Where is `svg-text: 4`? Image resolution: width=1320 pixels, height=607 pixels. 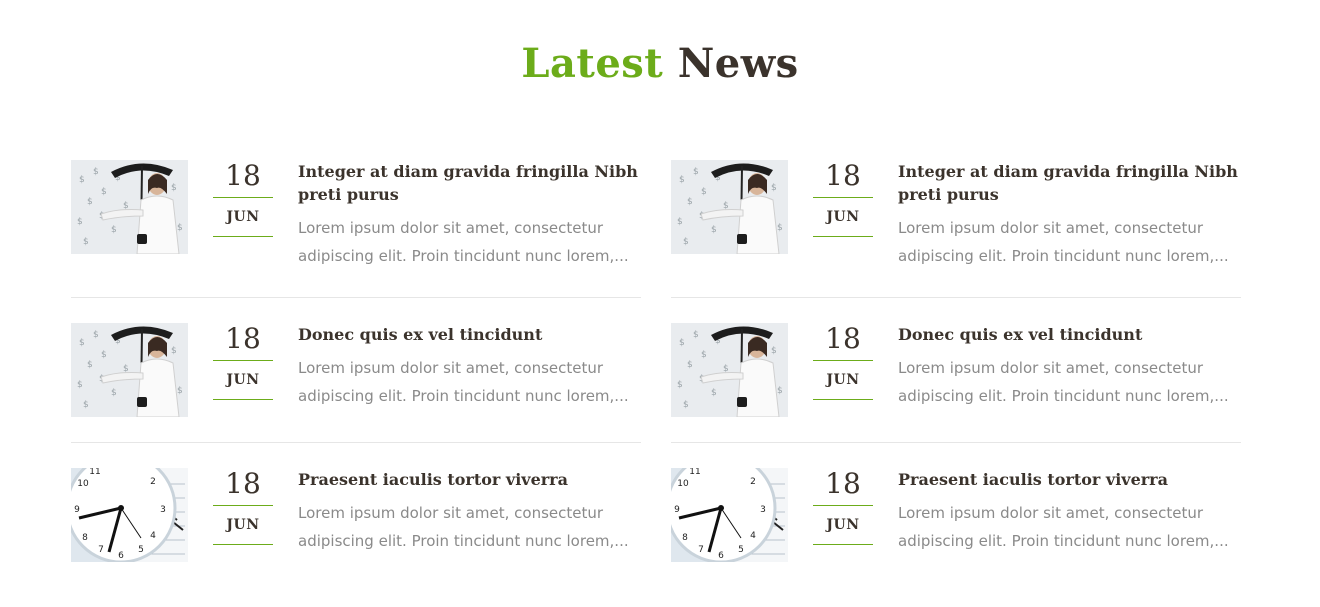 svg-text: 4 is located at coordinates (153, 536).